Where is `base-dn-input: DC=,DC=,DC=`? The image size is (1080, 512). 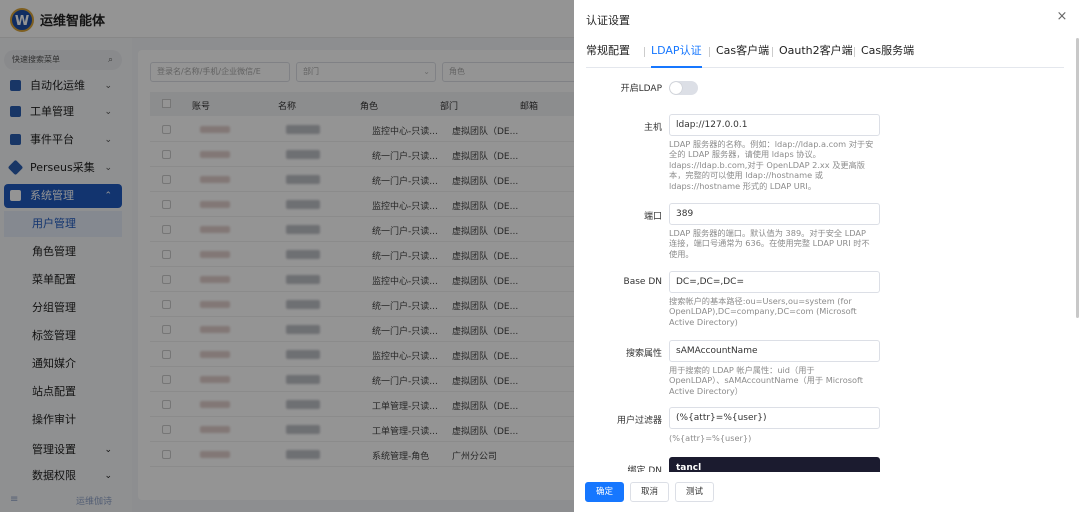 base-dn-input: DC=,DC=,DC= is located at coordinates (774, 282).